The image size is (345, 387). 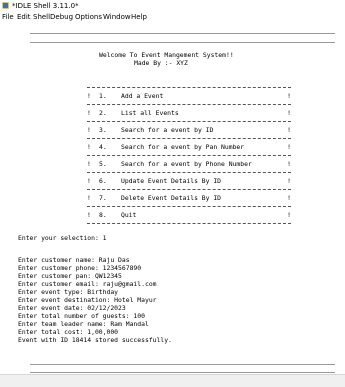 What do you see at coordinates (87, 284) in the screenshot?
I see `output-line: Enter customer email: raju@gmail.com` at bounding box center [87, 284].